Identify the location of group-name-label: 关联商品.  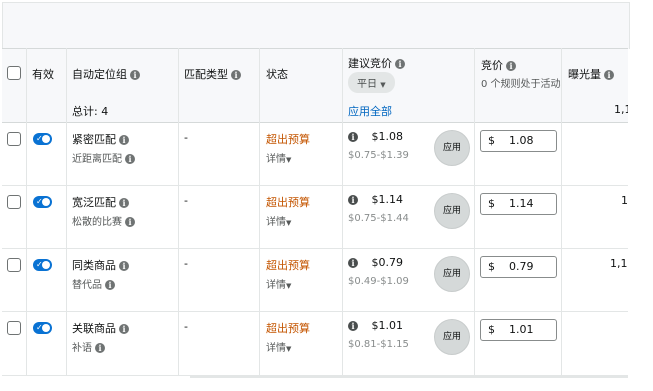
(94, 328).